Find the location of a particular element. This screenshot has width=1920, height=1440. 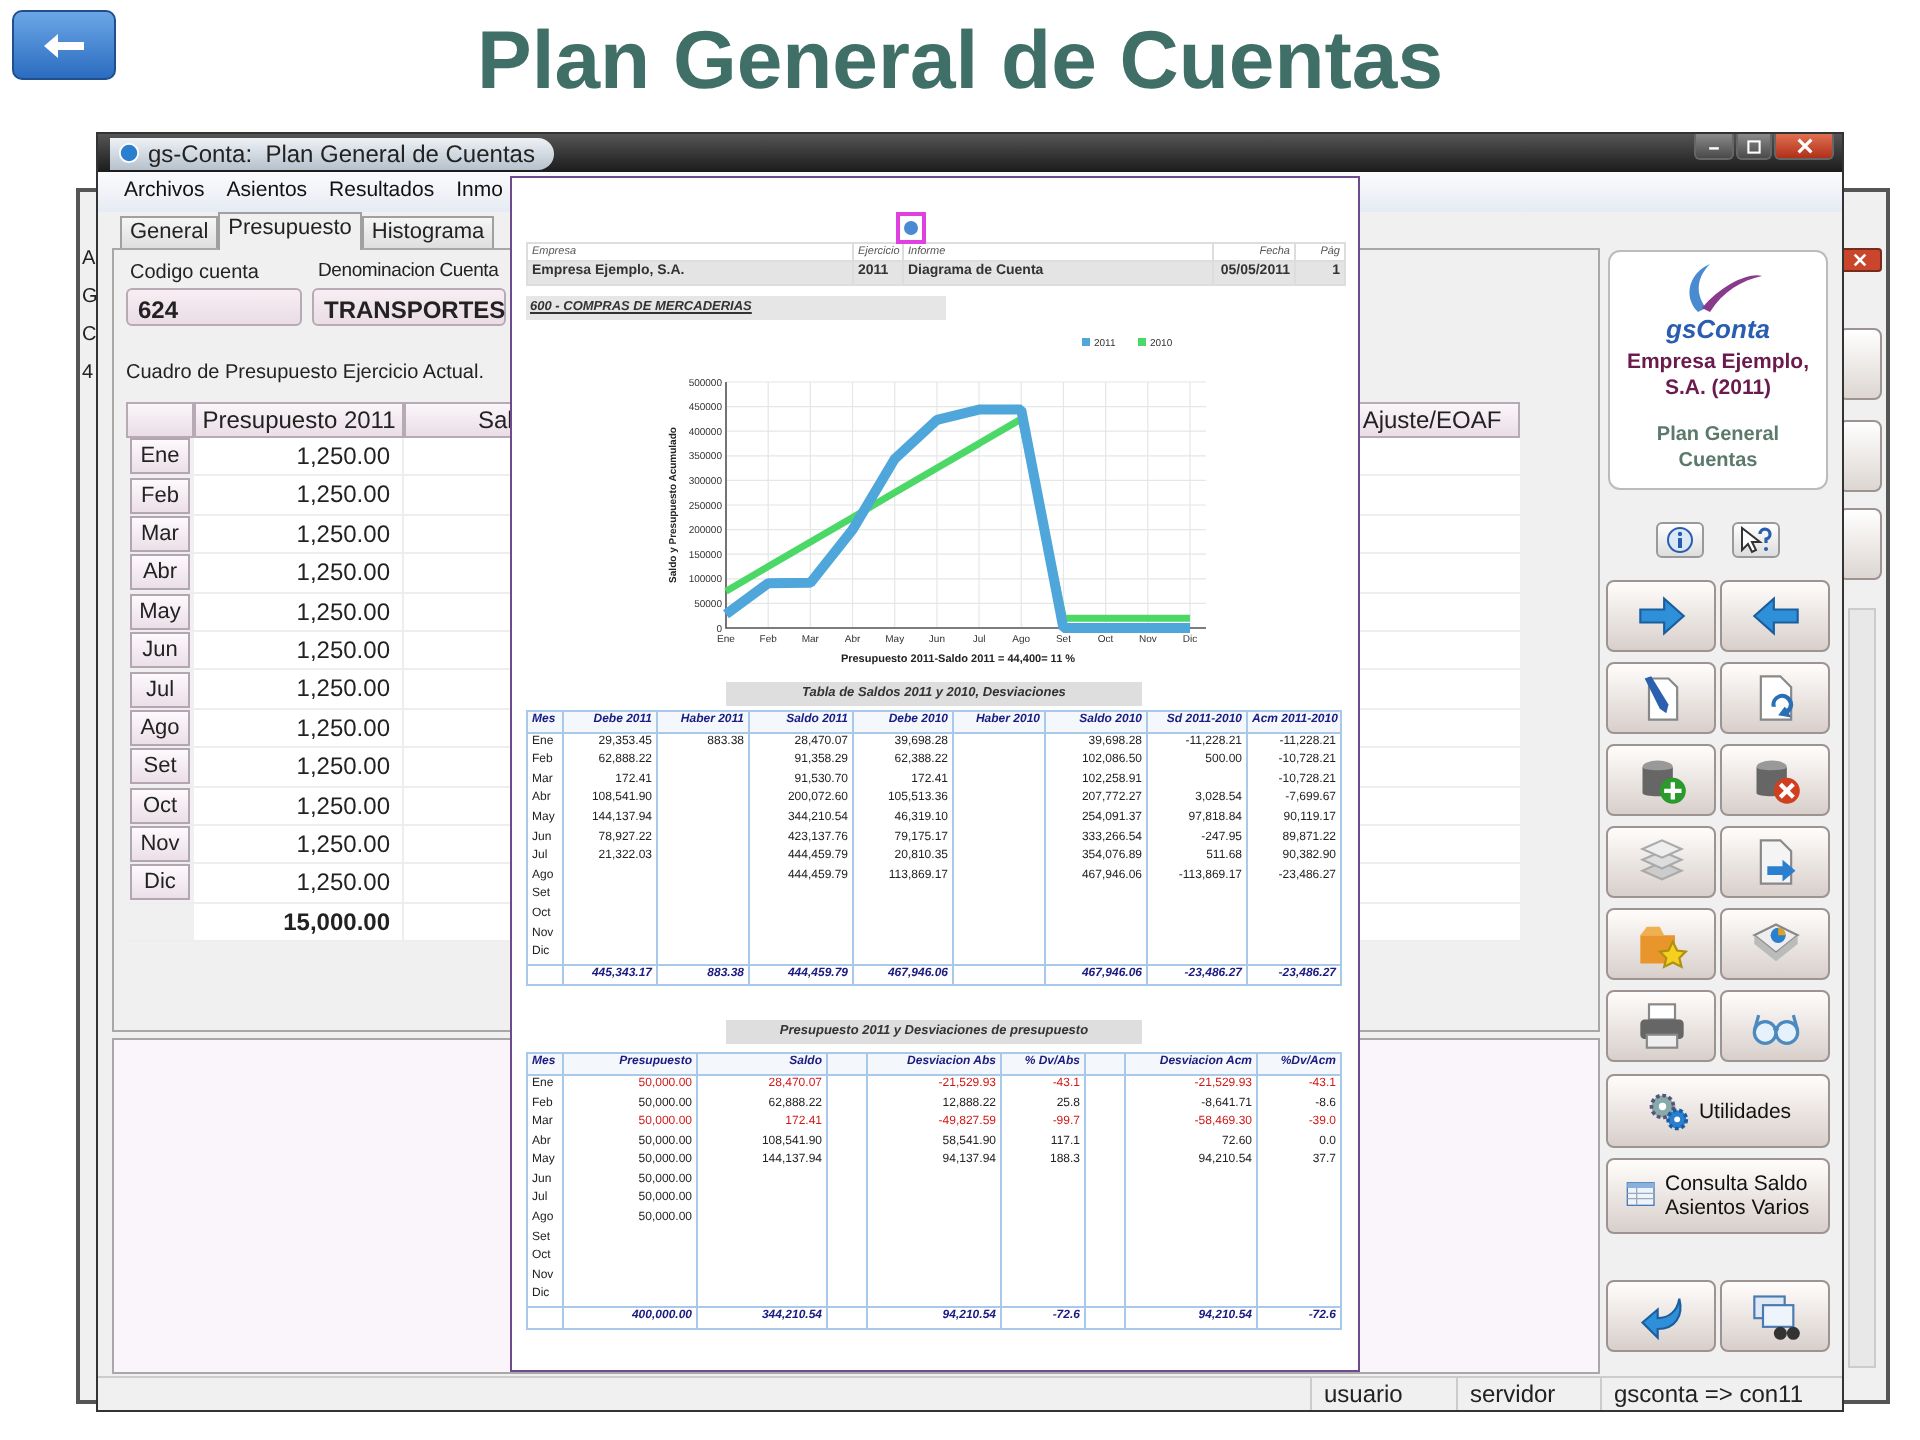

tab: General is located at coordinates (169, 232).